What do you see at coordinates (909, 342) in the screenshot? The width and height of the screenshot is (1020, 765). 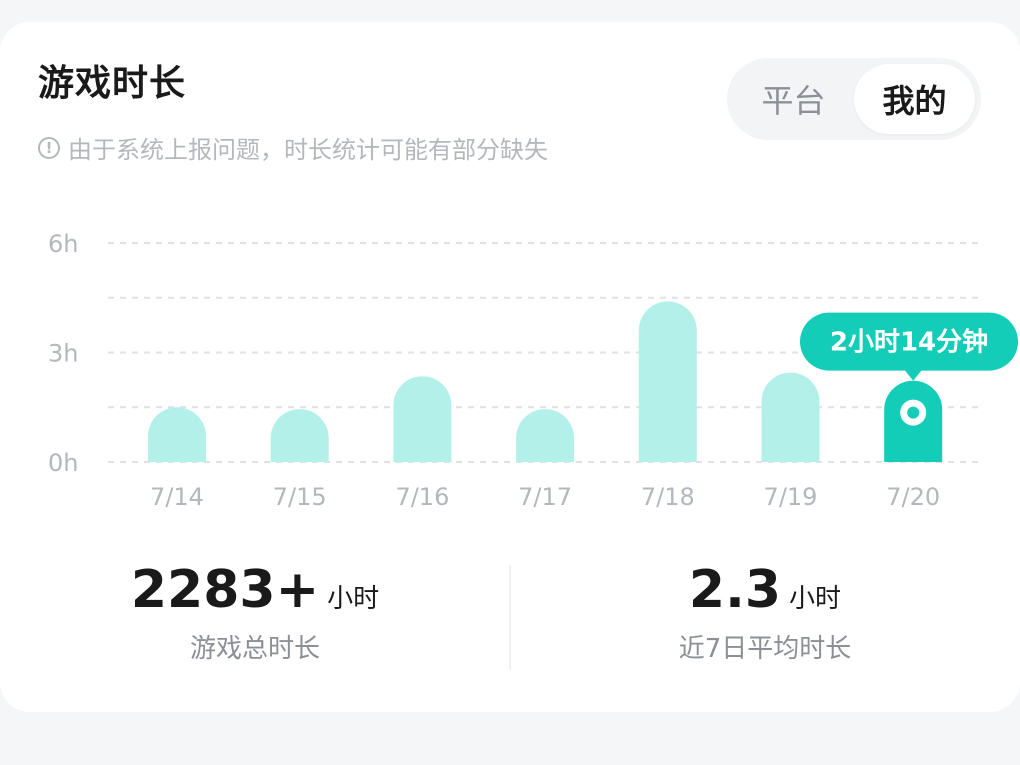 I see `tooltip-text: 2小时14分钟` at bounding box center [909, 342].